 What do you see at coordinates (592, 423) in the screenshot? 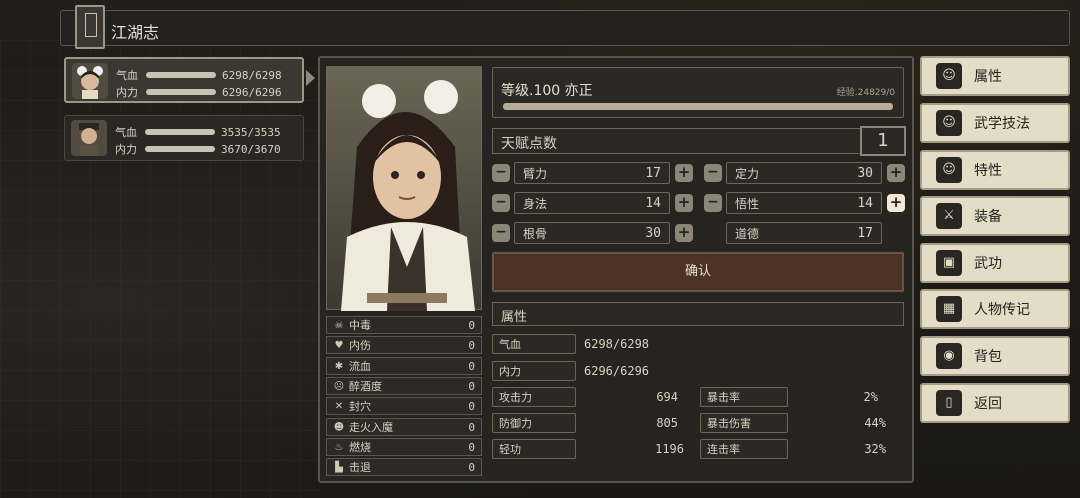
I see `attr-row: 防御力 805` at bounding box center [592, 423].